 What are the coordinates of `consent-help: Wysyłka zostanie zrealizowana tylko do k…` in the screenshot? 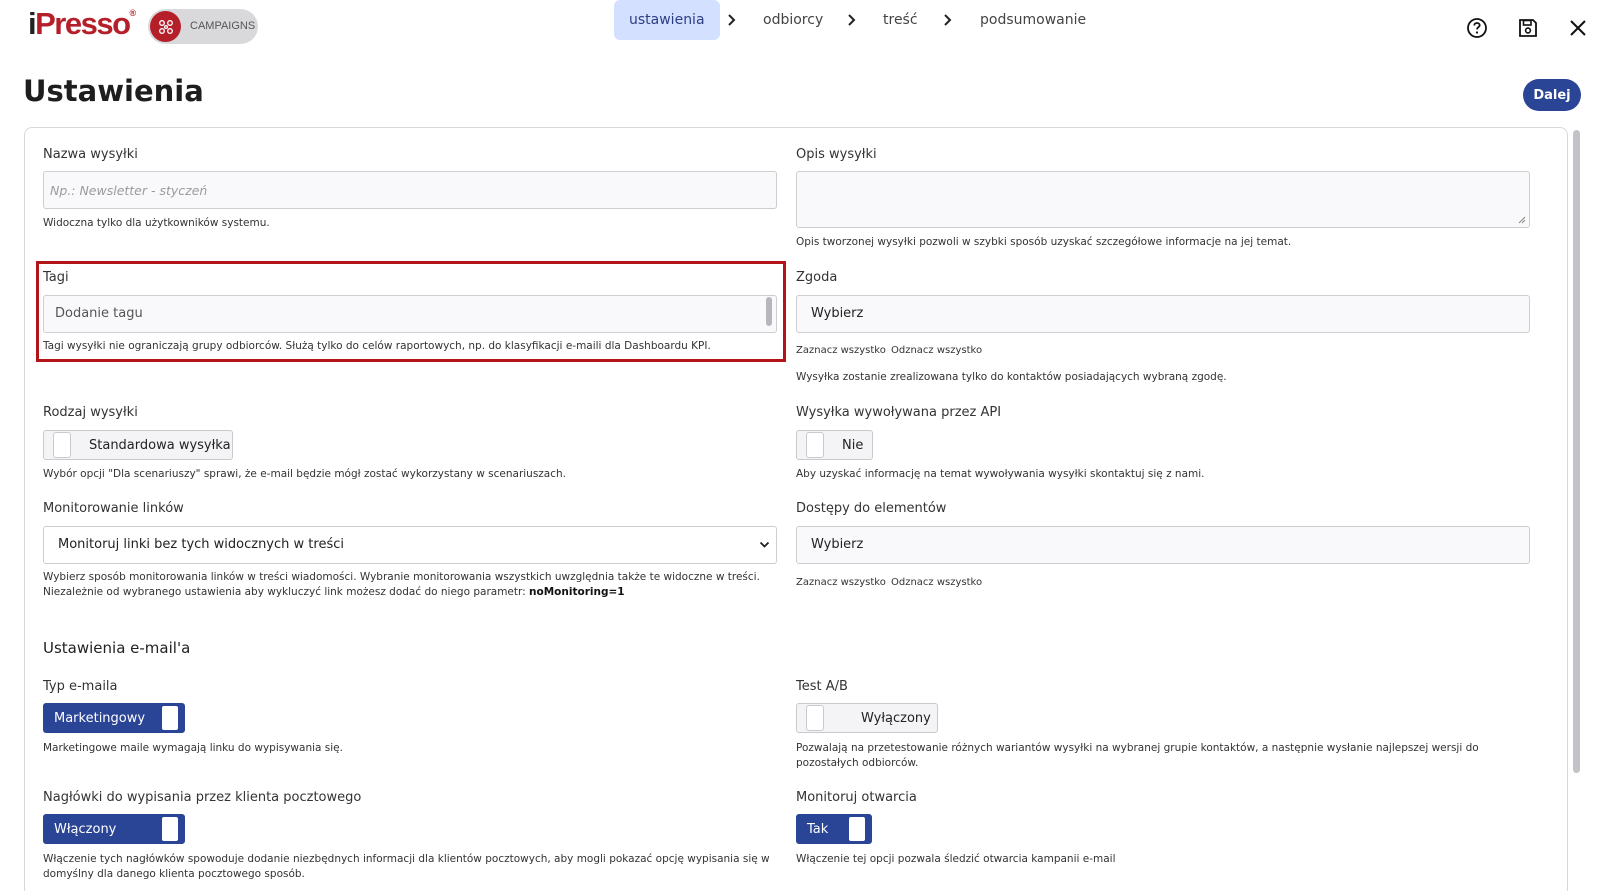 It's located at (1011, 377).